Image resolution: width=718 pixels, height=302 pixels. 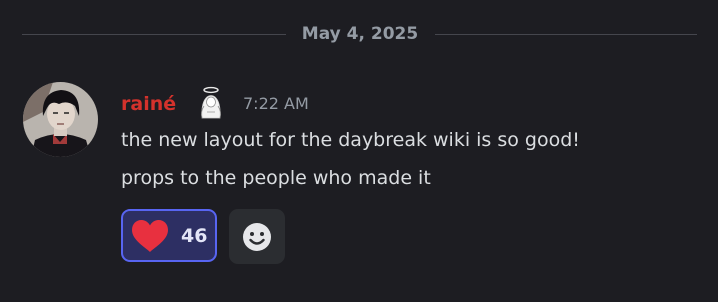 What do you see at coordinates (566, 34) in the screenshot?
I see `date-divider-line-right` at bounding box center [566, 34].